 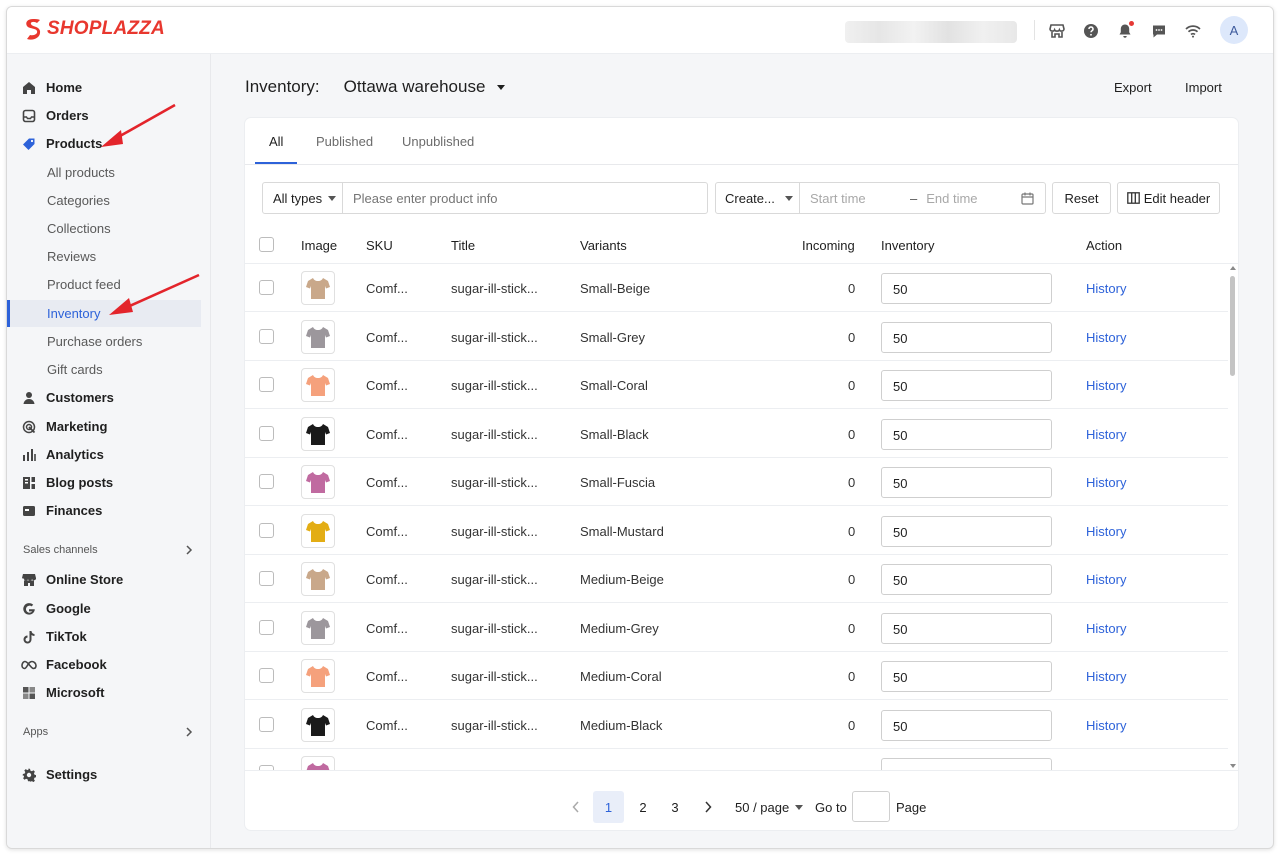 I want to click on sidebar-subitem-collections: Collections, so click(x=104, y=228).